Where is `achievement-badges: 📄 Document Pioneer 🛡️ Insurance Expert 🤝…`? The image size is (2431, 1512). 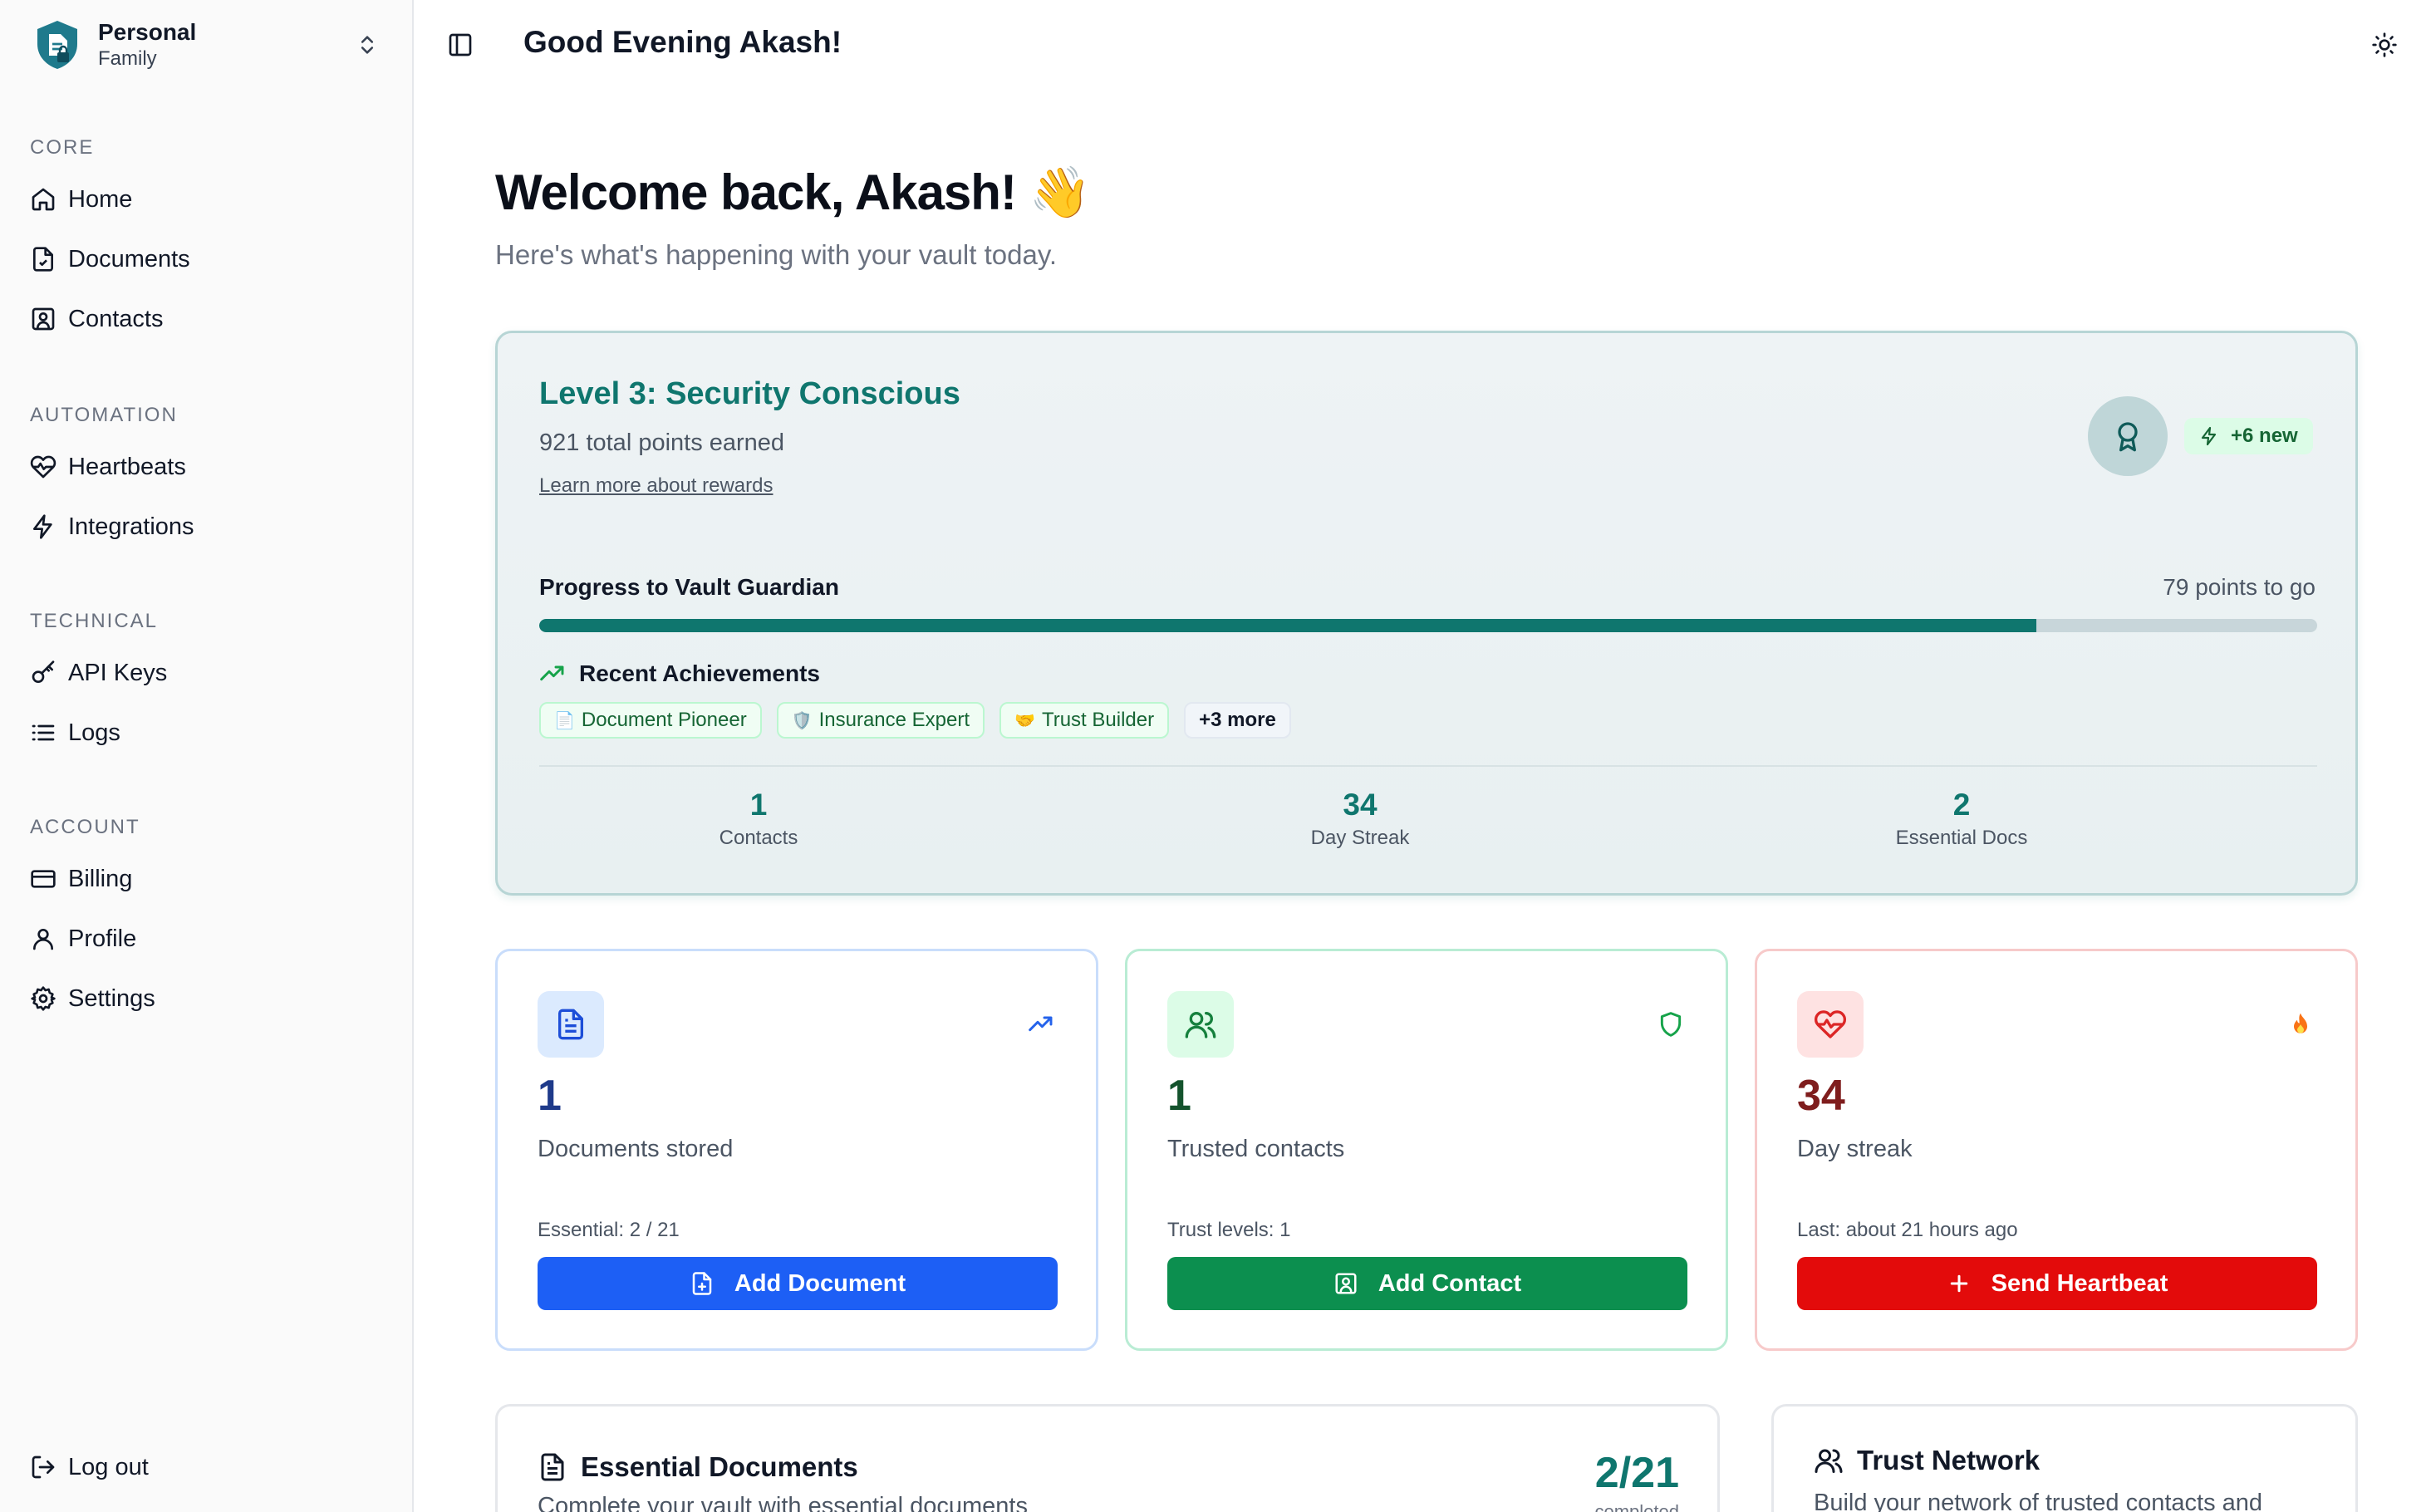
achievement-badges: 📄 Document Pioneer 🛡️ Insurance Expert 🤝… is located at coordinates (922, 720).